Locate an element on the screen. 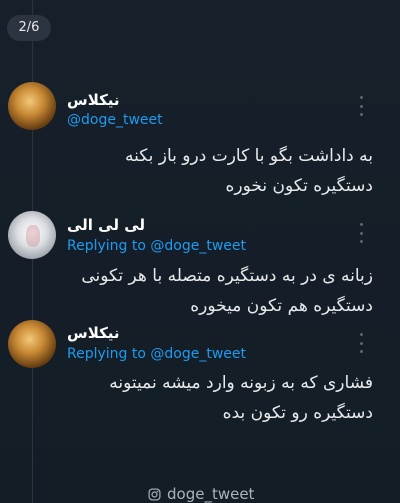 This screenshot has width=400, height=503. footer-handle: doge_tweet is located at coordinates (211, 494).